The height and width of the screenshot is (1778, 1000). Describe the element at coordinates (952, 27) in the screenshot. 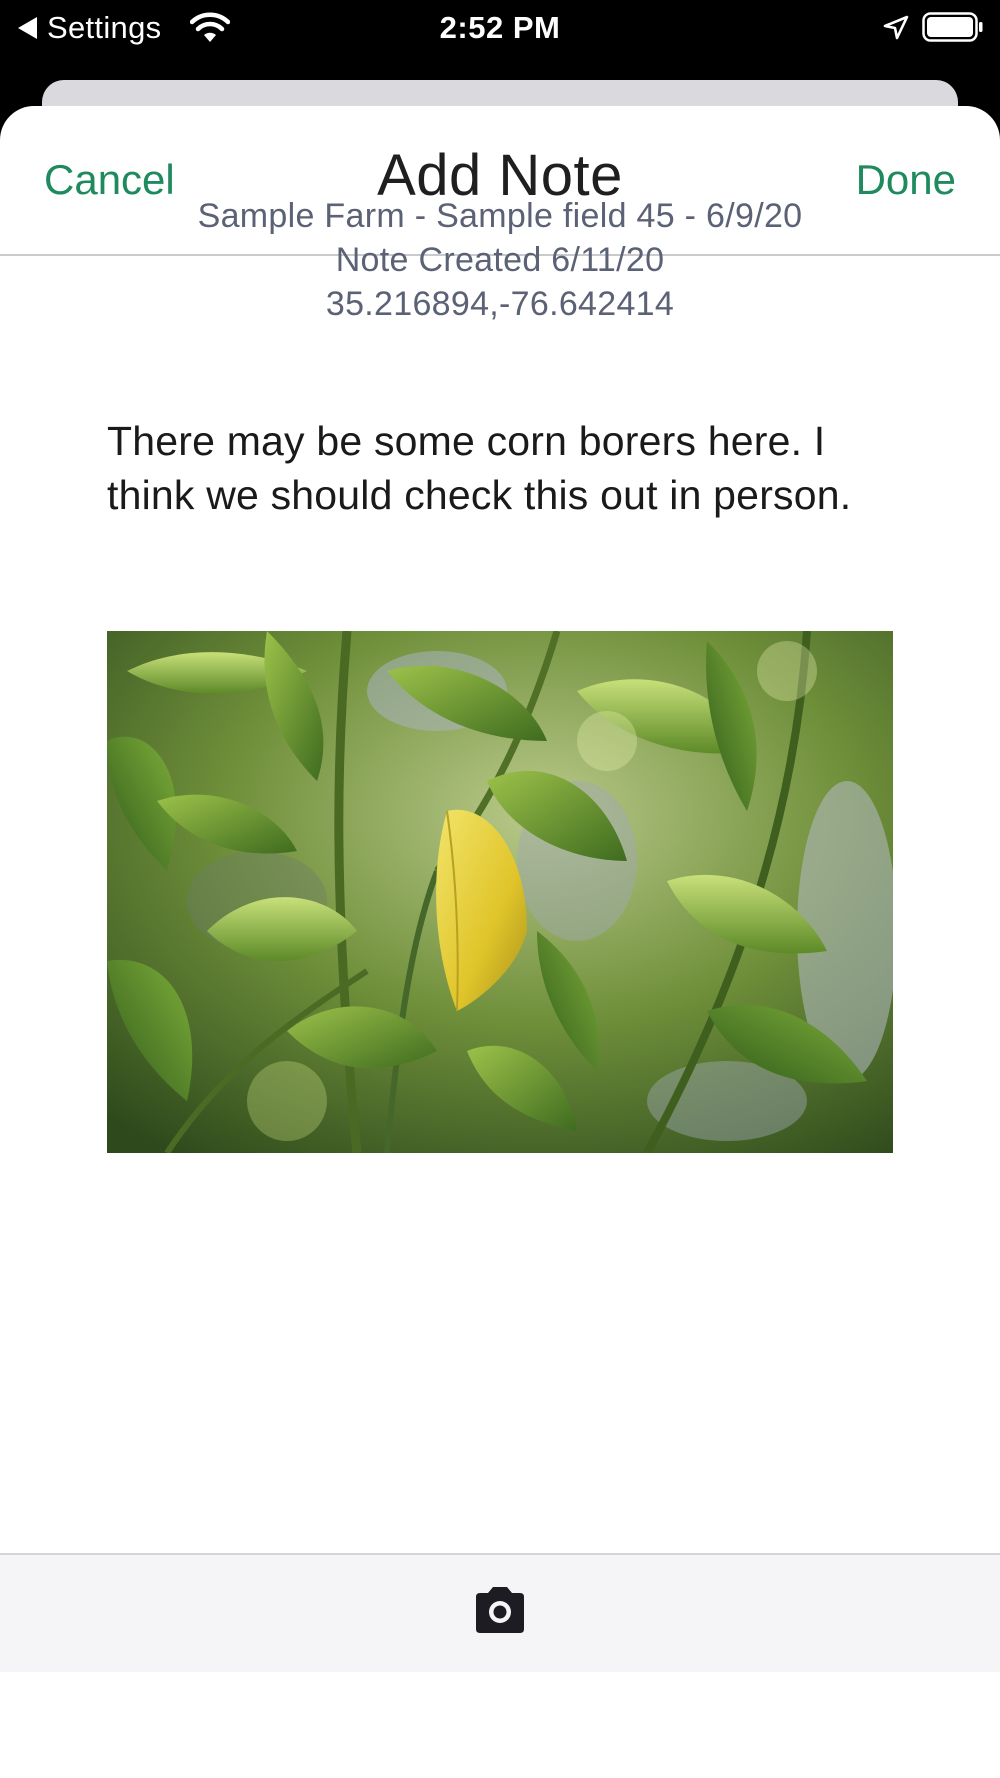

I see `battery-icon` at that location.